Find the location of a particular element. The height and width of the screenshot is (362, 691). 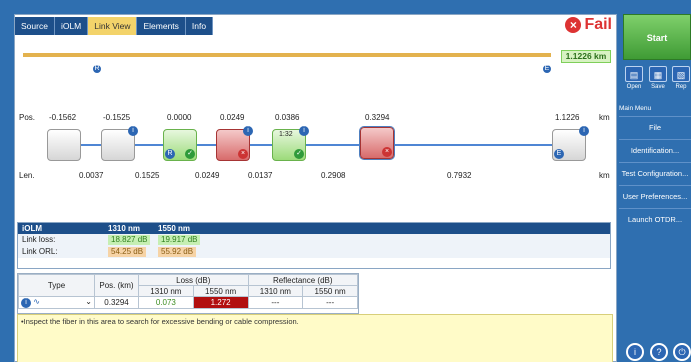

length-value: 0.0137 is located at coordinates (260, 175).